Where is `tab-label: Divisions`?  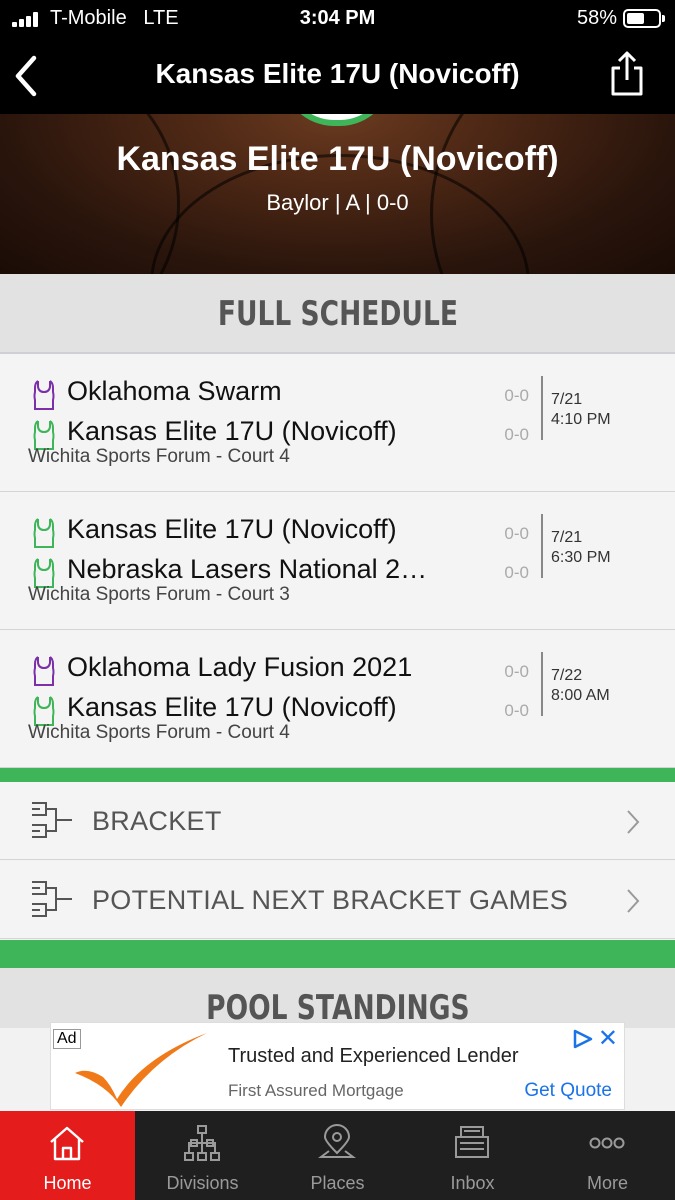
tab-label: Divisions is located at coordinates (202, 1183).